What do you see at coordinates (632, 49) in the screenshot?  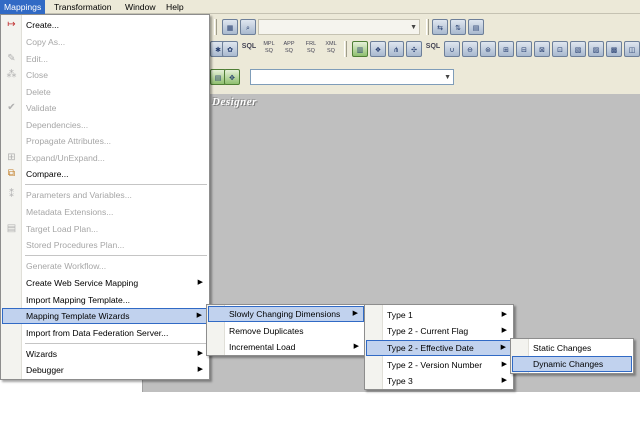 I see `xml-transform-icon: ◫` at bounding box center [632, 49].